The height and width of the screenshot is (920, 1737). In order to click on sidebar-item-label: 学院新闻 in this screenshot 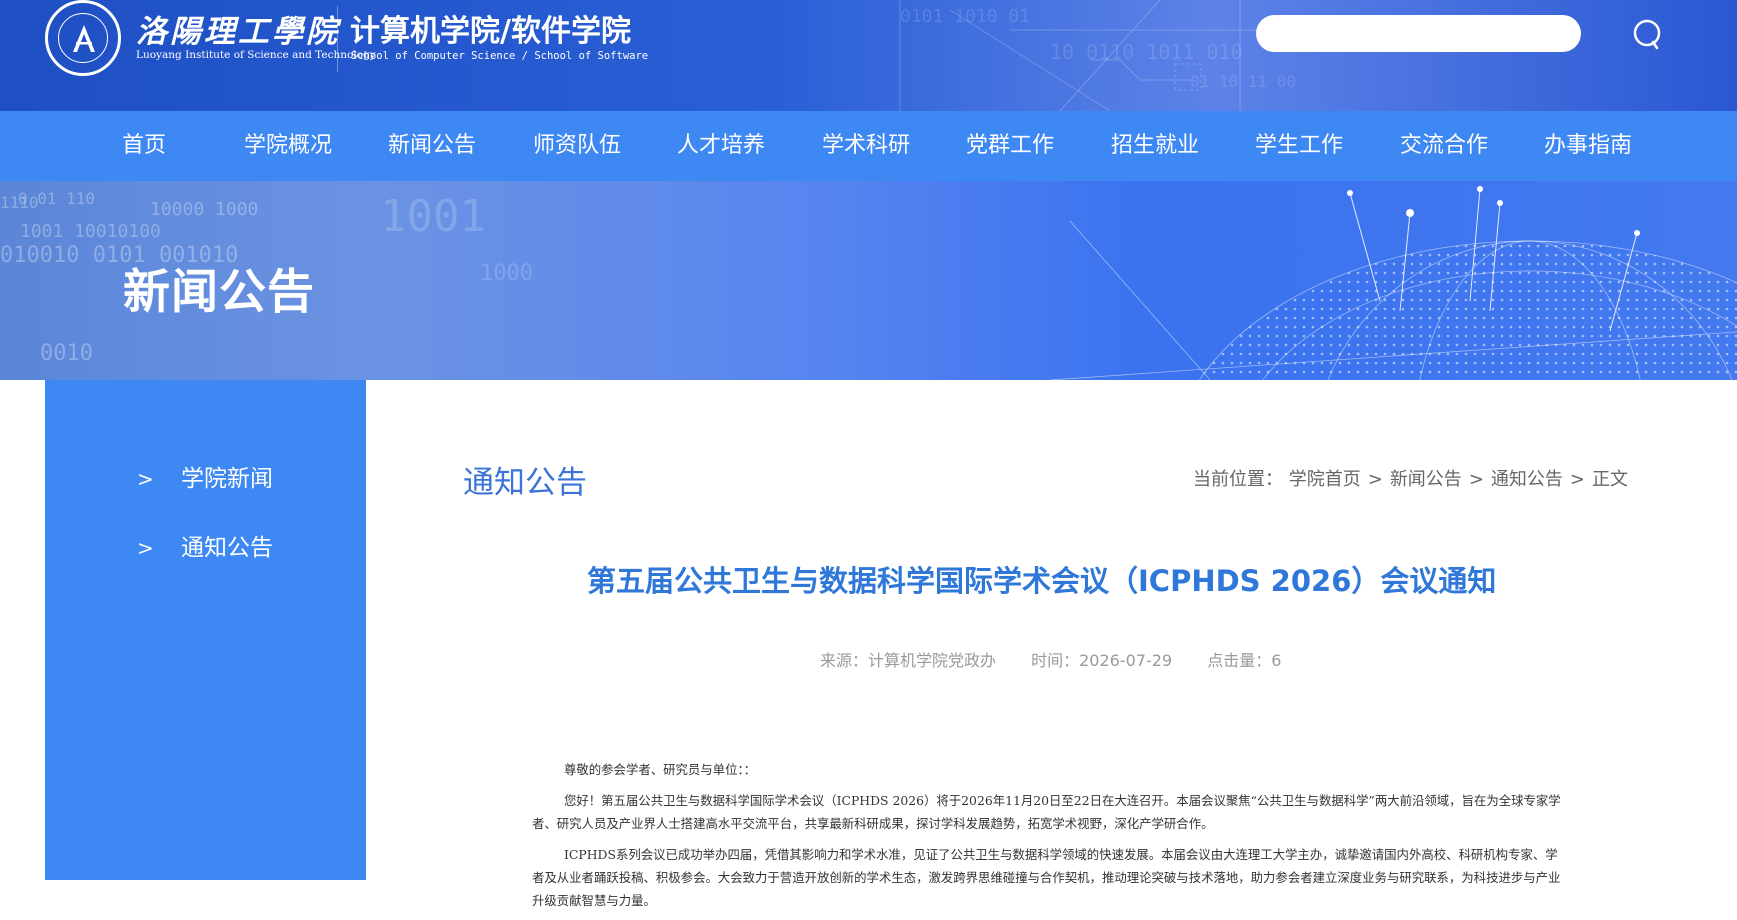, I will do `click(227, 479)`.